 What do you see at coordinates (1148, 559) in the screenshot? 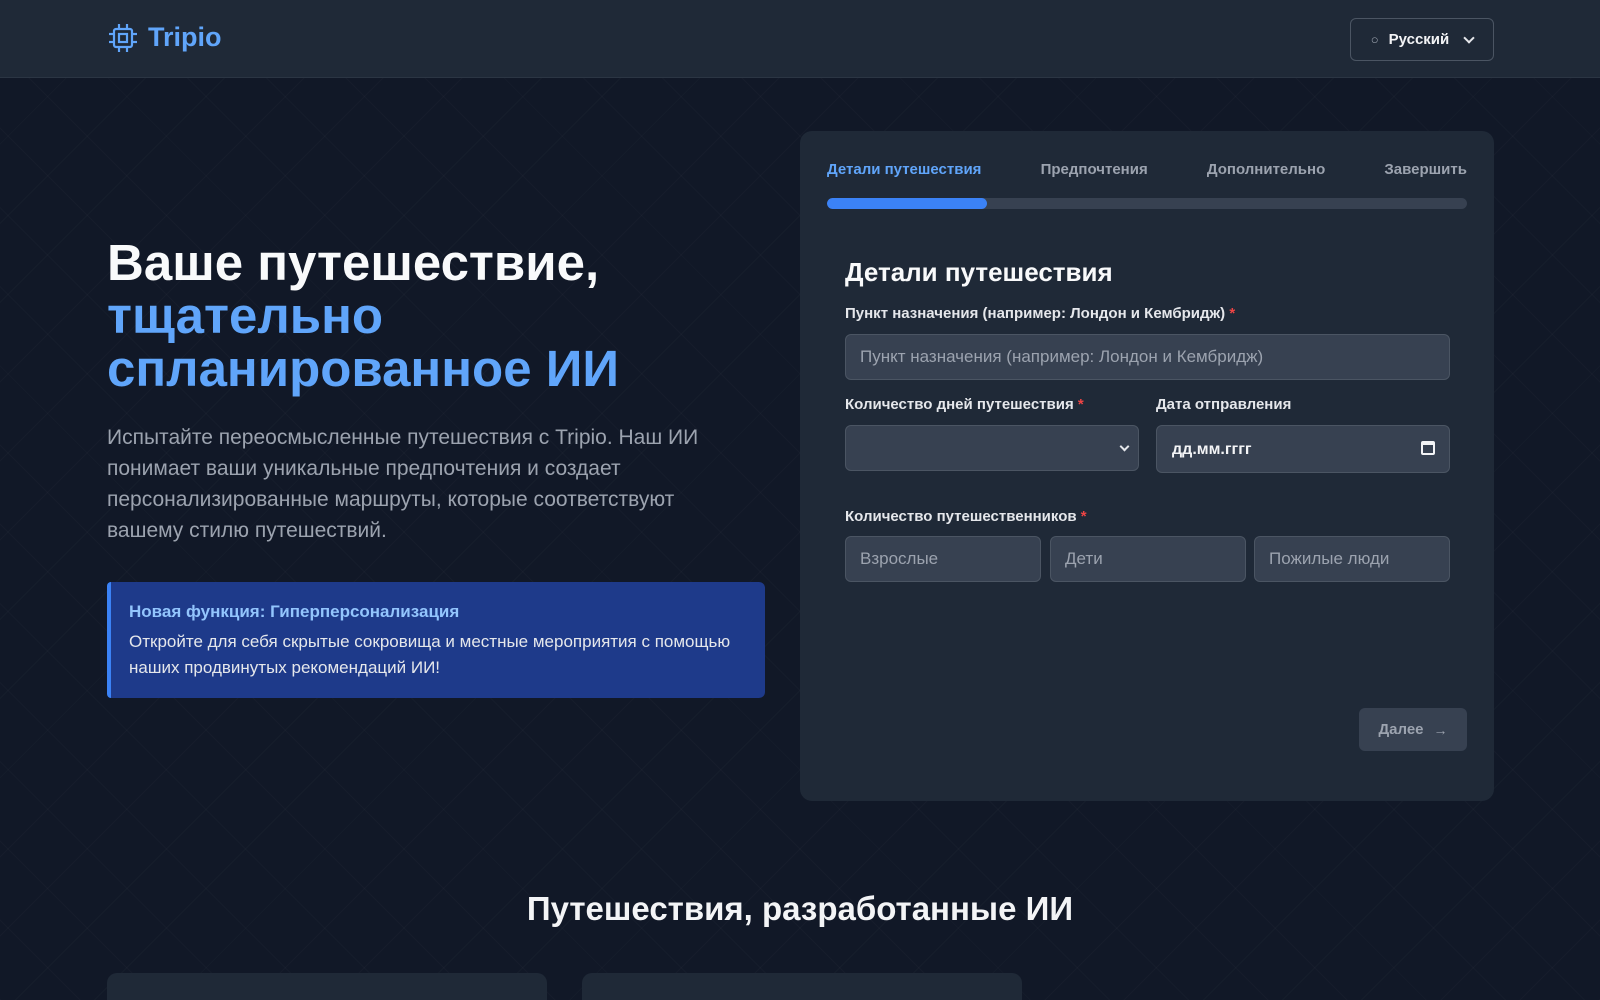
I see `children-input` at bounding box center [1148, 559].